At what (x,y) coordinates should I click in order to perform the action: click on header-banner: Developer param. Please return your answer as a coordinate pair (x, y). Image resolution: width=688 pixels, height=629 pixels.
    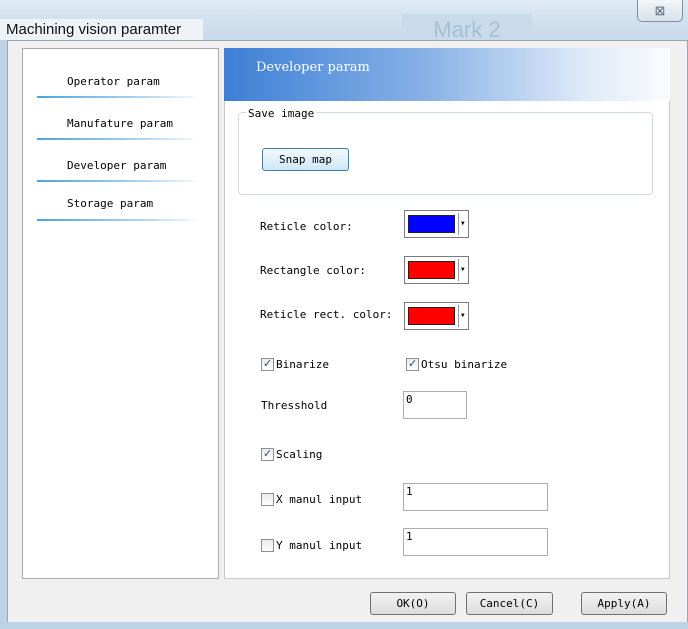
    Looking at the image, I should click on (447, 74).